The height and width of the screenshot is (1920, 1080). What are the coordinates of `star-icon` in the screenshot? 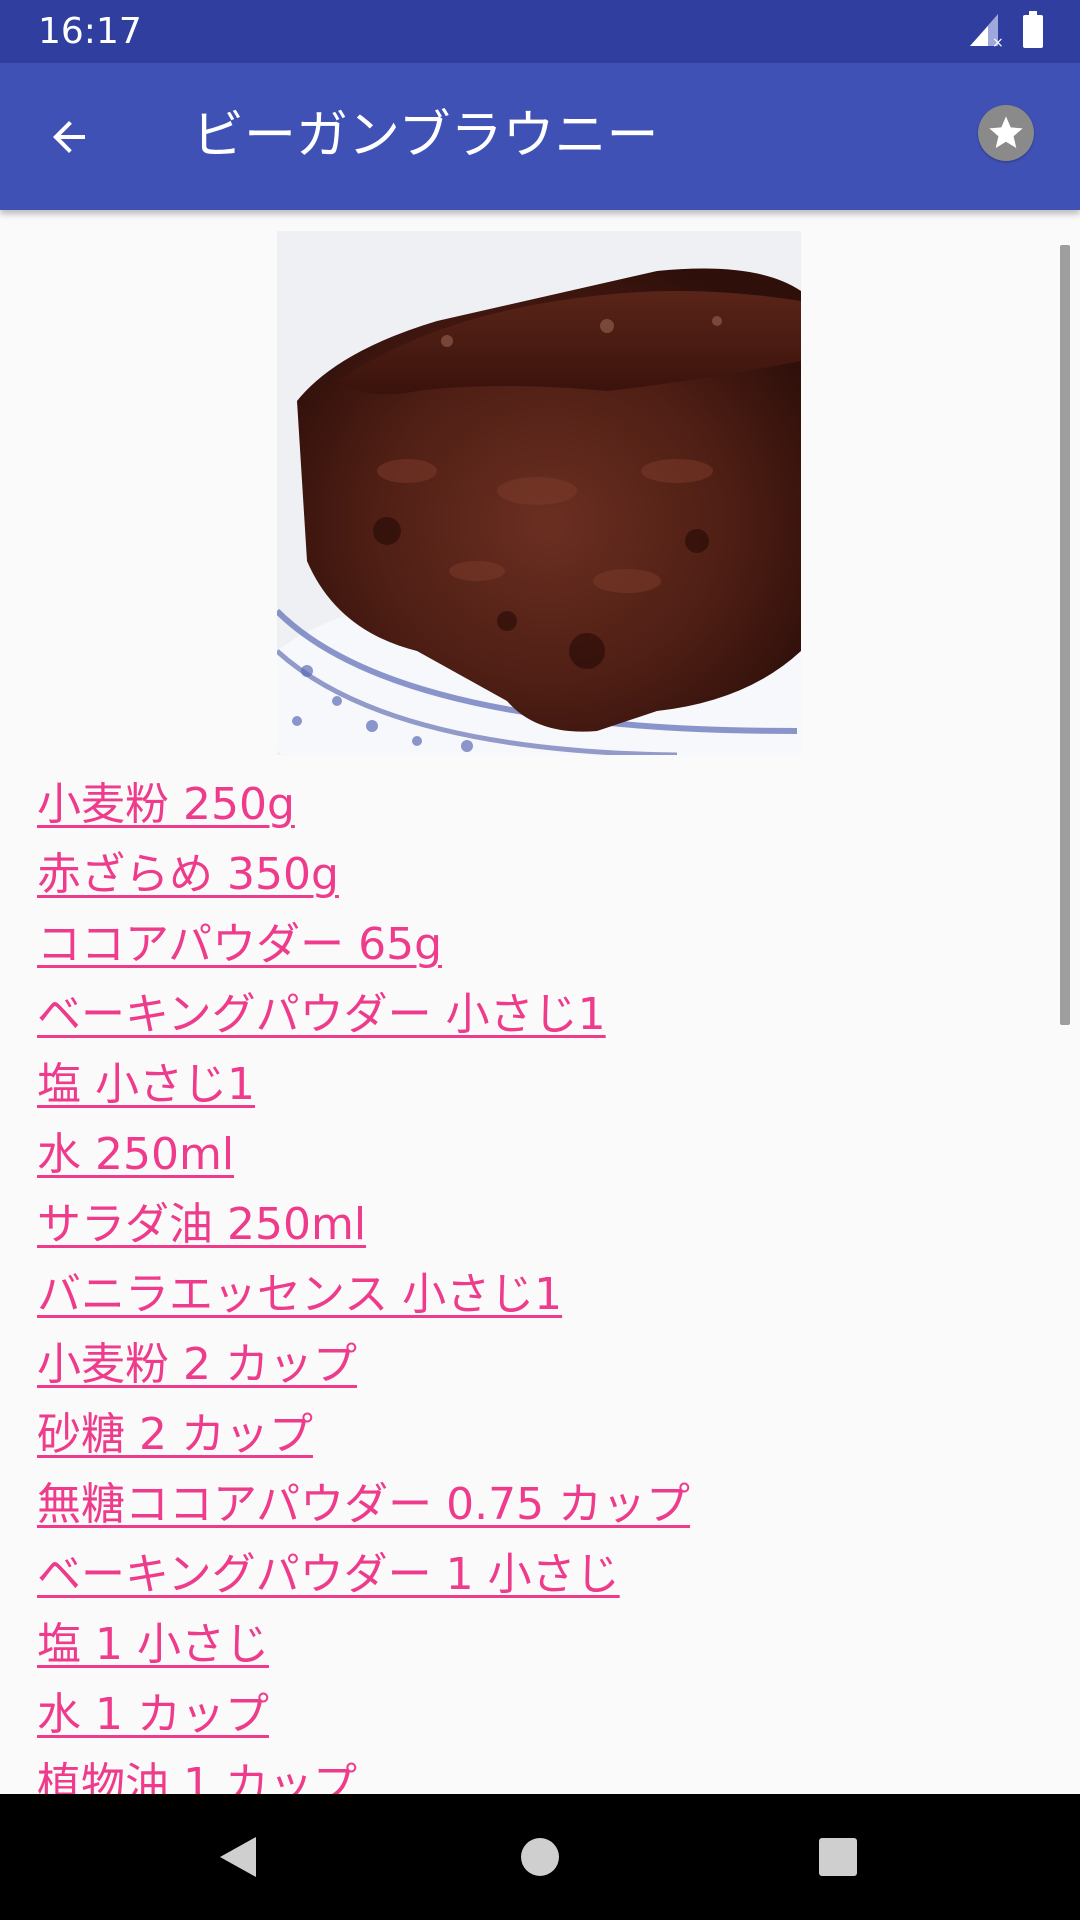 It's located at (1006, 132).